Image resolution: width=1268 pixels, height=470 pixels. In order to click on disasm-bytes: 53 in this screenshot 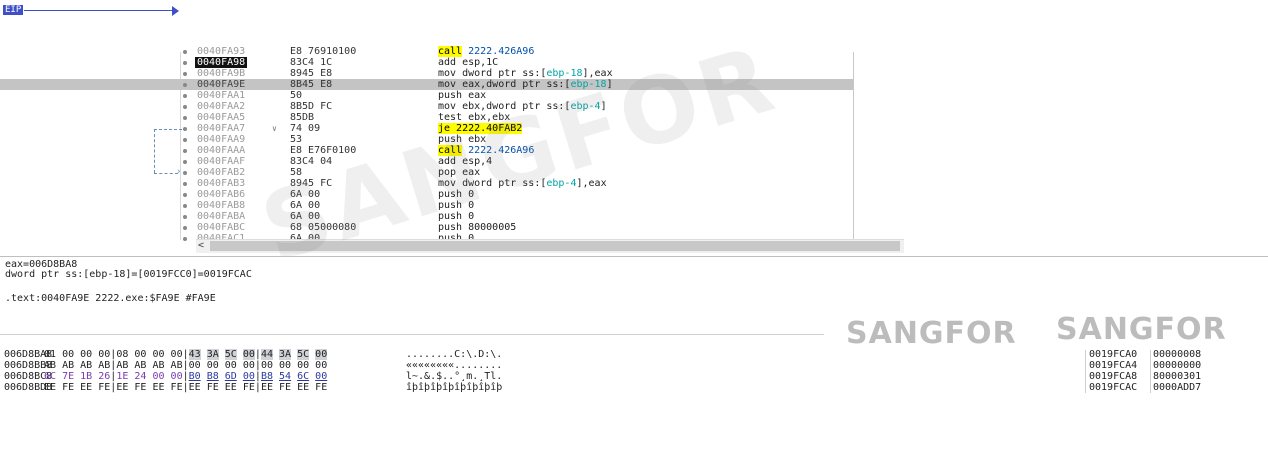, I will do `click(296, 139)`.